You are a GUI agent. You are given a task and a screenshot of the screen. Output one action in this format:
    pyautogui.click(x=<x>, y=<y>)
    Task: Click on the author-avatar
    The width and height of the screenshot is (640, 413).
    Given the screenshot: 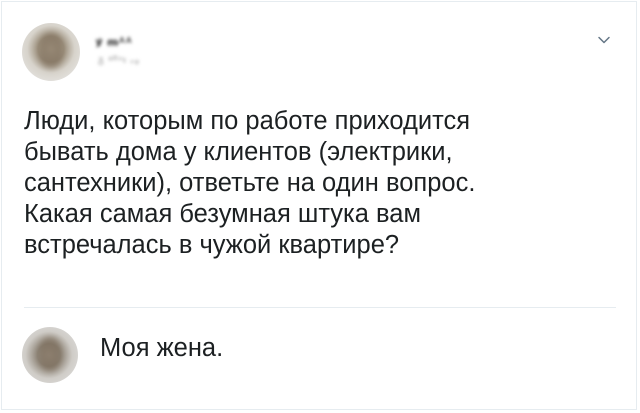 What is the action you would take?
    pyautogui.click(x=51, y=52)
    